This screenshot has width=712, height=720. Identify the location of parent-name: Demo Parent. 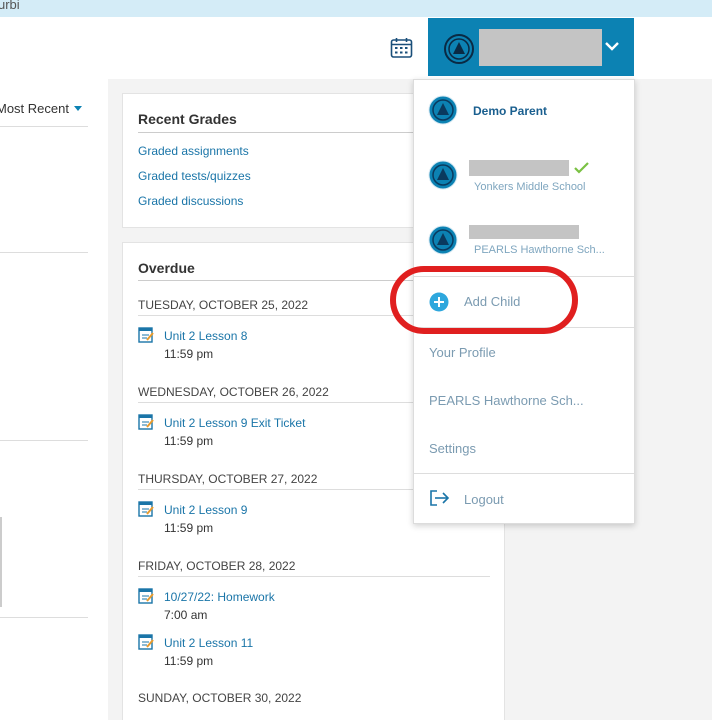
(510, 111).